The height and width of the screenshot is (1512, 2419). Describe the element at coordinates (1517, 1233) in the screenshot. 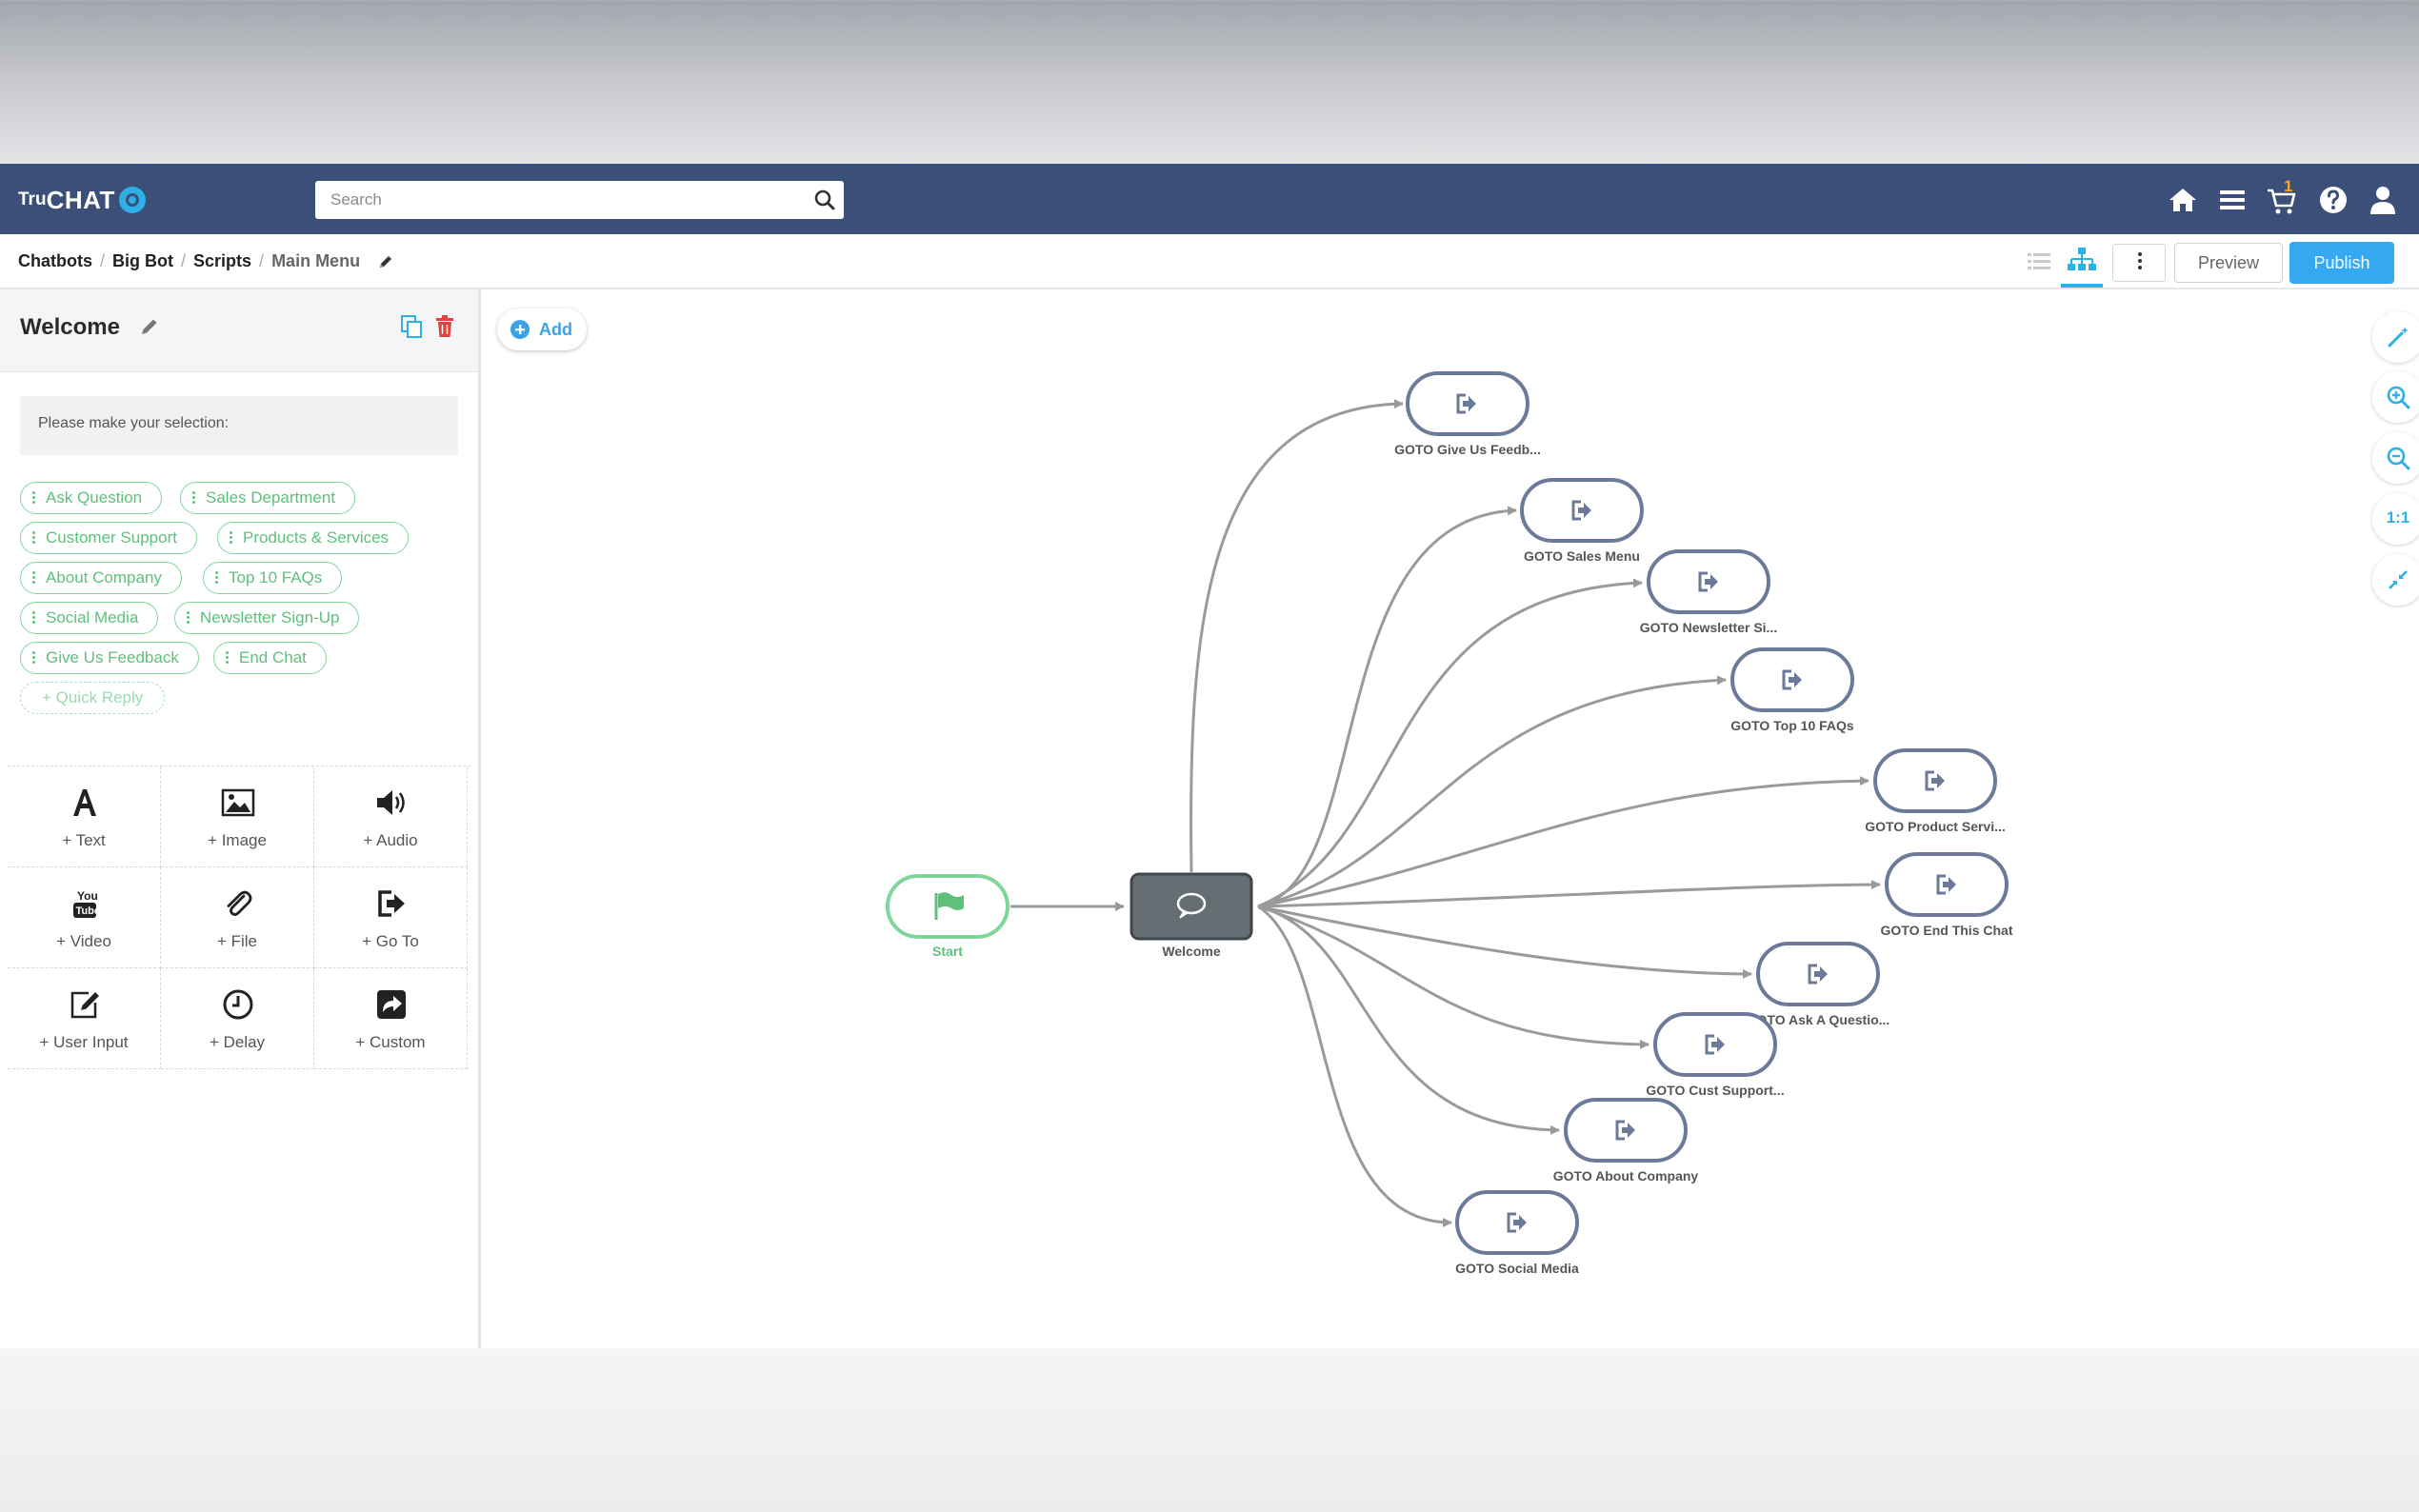

I see `goto-node-social-media: GOTO Social Media` at that location.